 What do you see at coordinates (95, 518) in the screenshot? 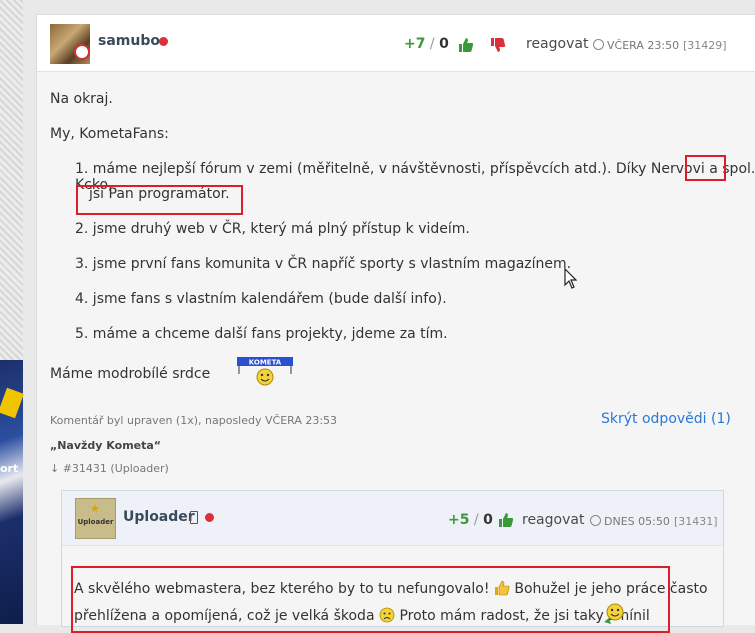
I see `user-avatar: ★ Uploader` at bounding box center [95, 518].